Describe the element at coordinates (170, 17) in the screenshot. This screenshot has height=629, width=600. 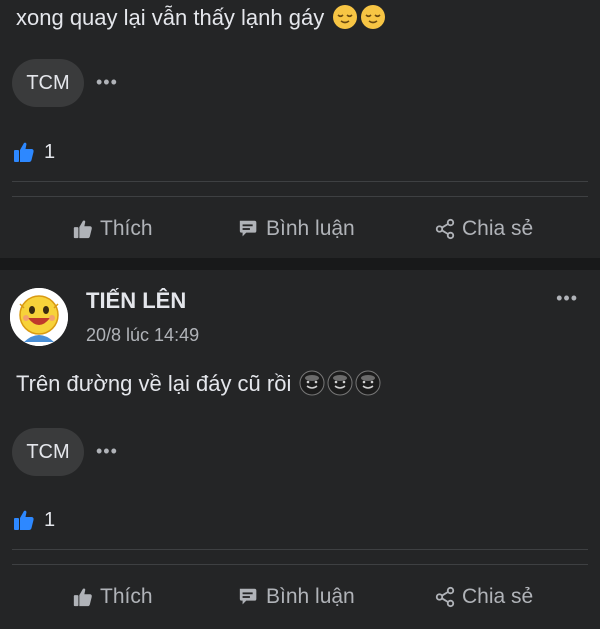
I see `post-1-text: xong quay lại vẫn thấy lạnh gáy` at that location.